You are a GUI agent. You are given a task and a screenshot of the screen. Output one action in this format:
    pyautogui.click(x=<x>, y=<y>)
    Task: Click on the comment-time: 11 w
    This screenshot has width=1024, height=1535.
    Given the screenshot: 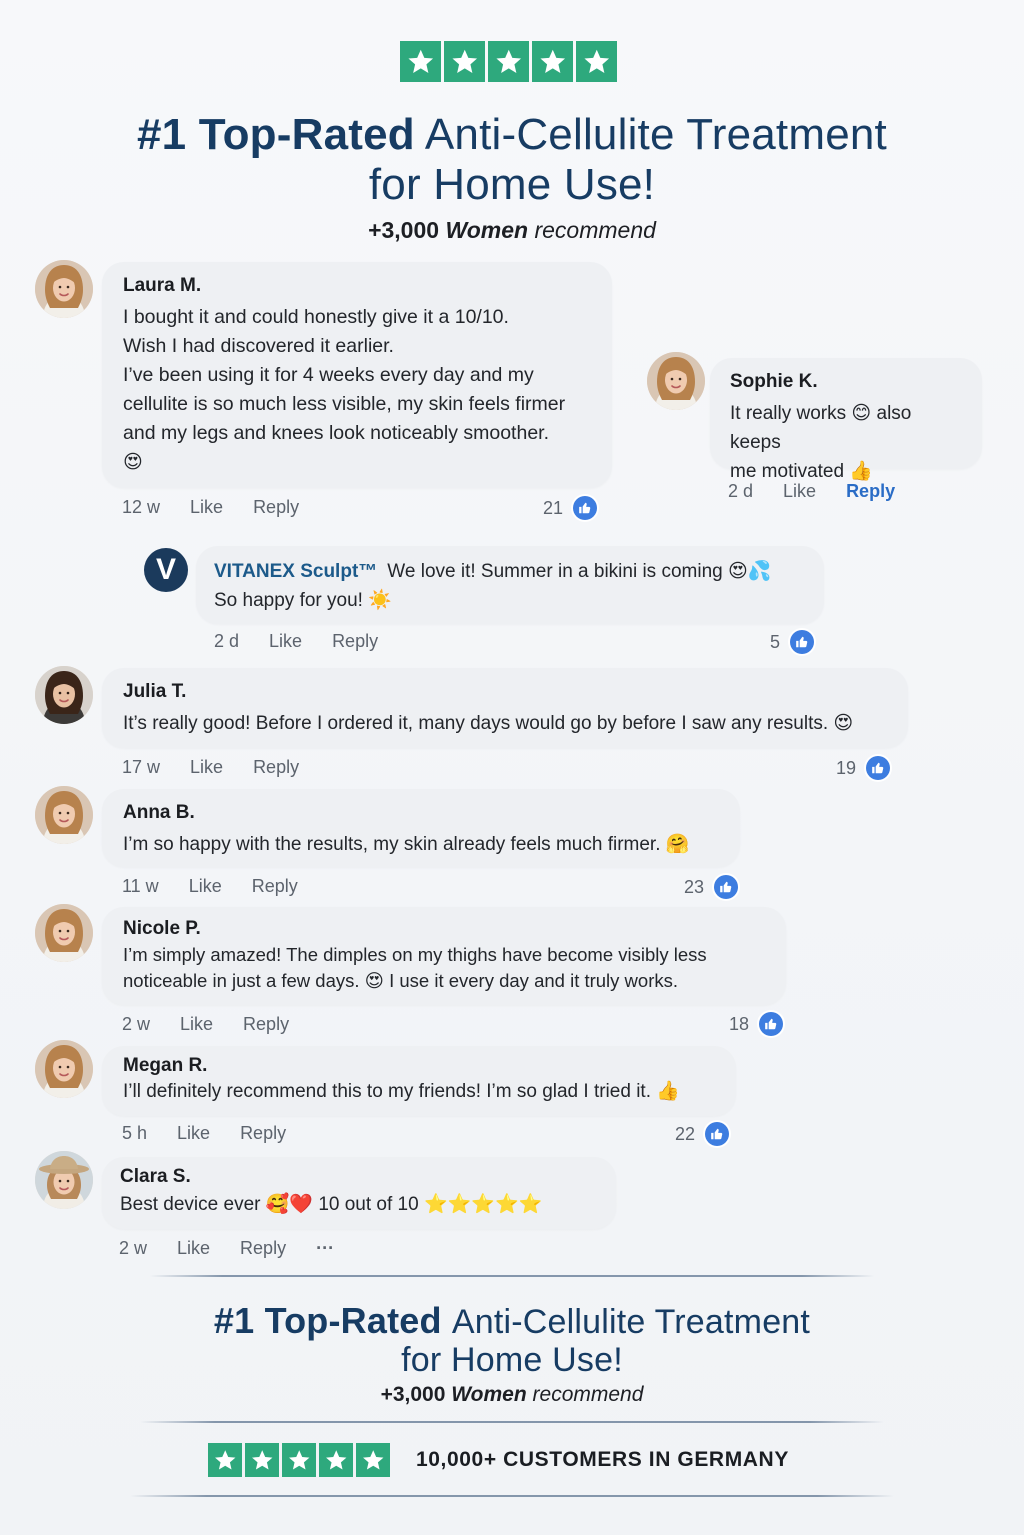 What is the action you would take?
    pyautogui.click(x=140, y=886)
    